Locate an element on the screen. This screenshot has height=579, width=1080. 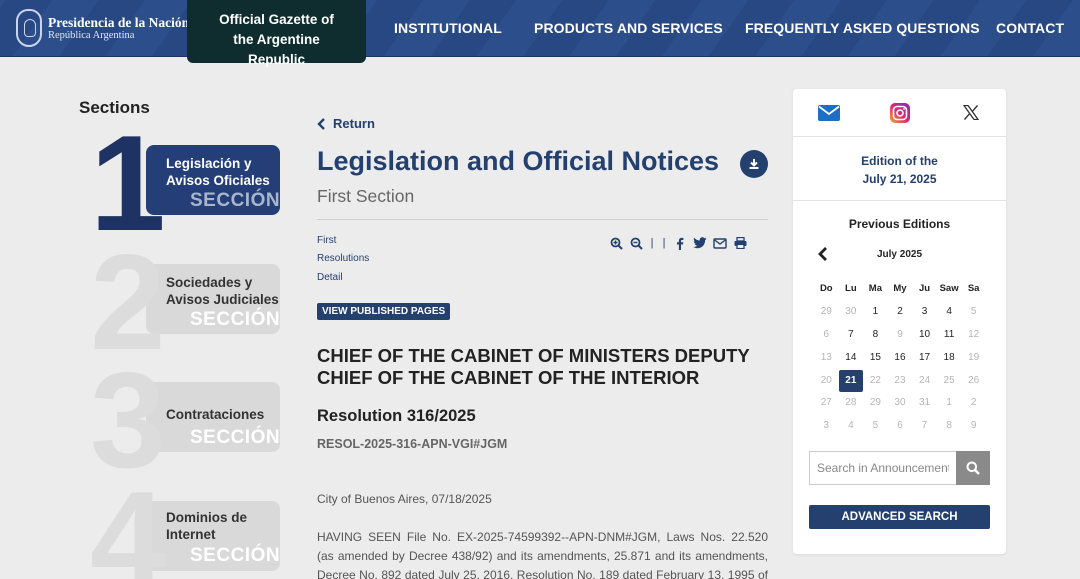
nav-products-and-services: PRODUCTS AND SERVICES is located at coordinates (628, 28).